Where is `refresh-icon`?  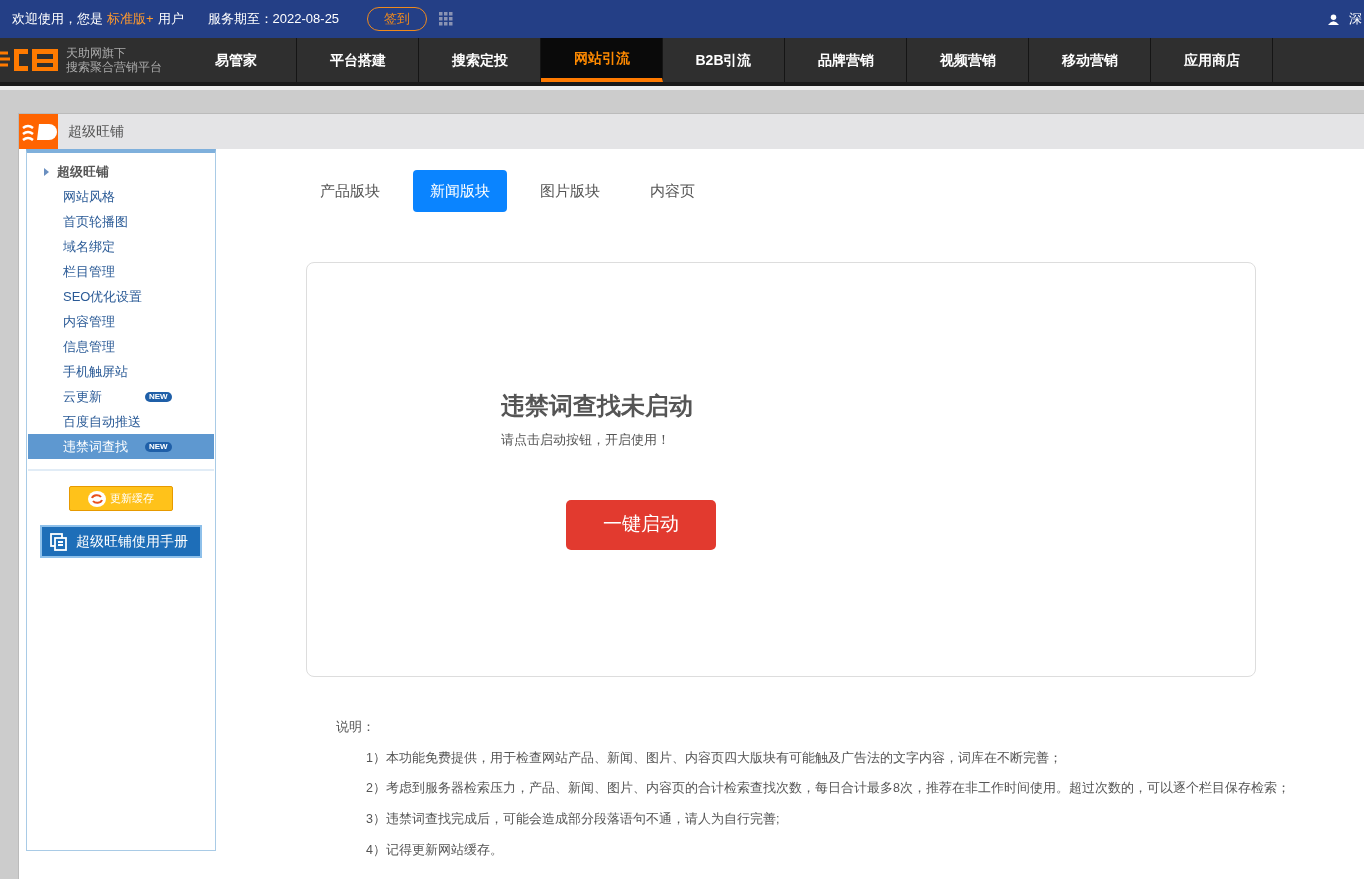
refresh-icon is located at coordinates (97, 498).